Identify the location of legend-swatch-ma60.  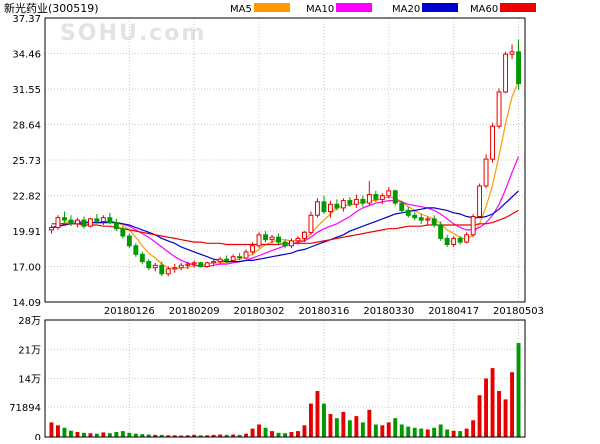
(518, 7).